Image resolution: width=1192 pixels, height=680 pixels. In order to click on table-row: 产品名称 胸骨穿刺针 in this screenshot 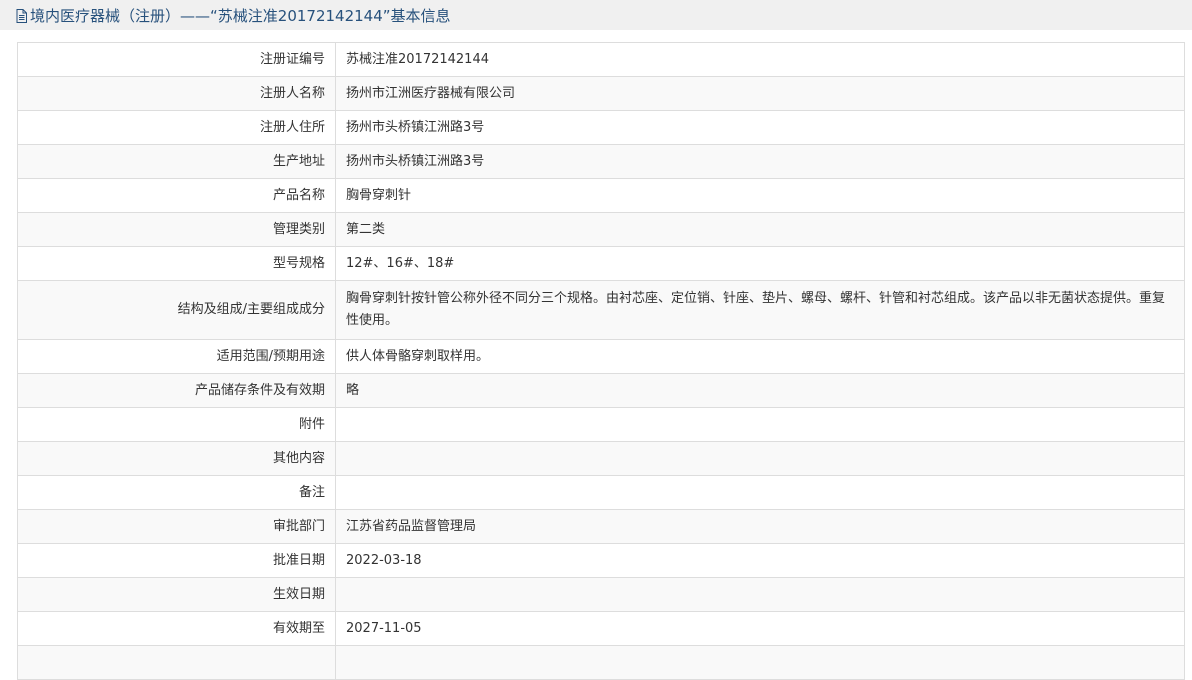, I will do `click(601, 195)`.